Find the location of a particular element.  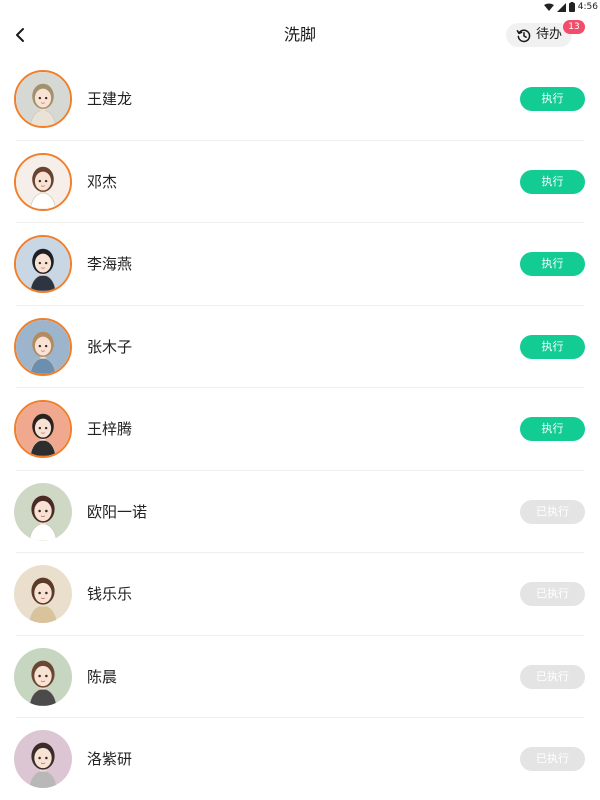

app-header: 洗脚 待办 13 is located at coordinates (300, 35).